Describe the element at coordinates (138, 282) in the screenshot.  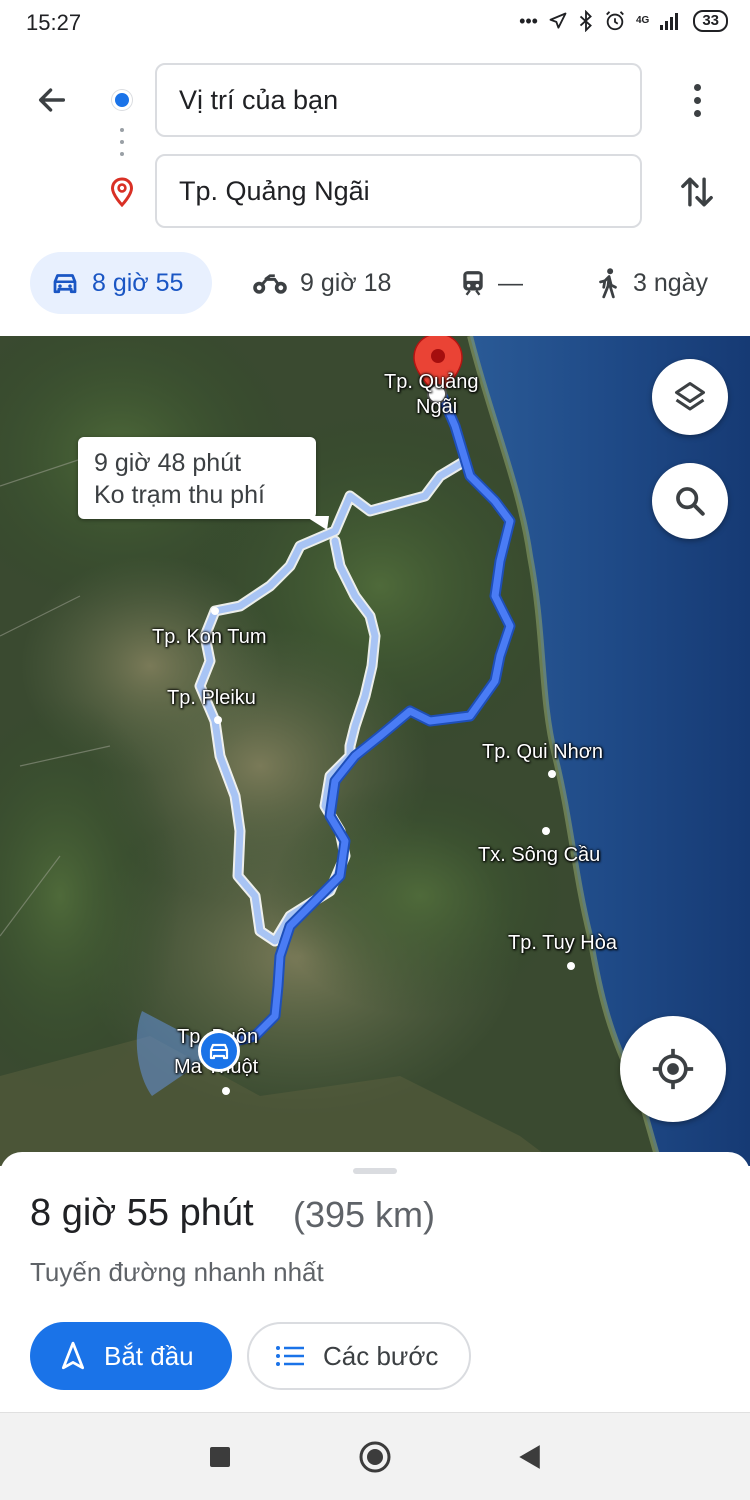
I see `tab-car-label: 8 giờ 55` at that location.